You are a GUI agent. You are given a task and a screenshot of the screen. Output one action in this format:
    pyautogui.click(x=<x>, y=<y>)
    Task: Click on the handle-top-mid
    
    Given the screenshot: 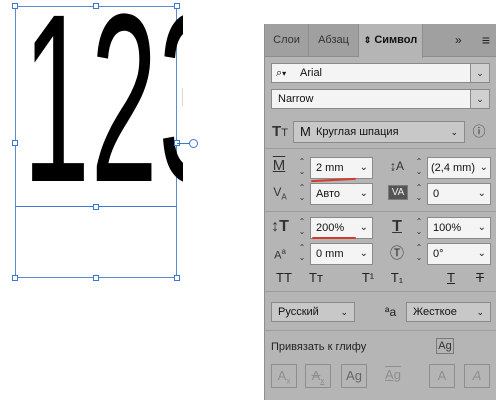 What is the action you would take?
    pyautogui.click(x=96, y=6)
    